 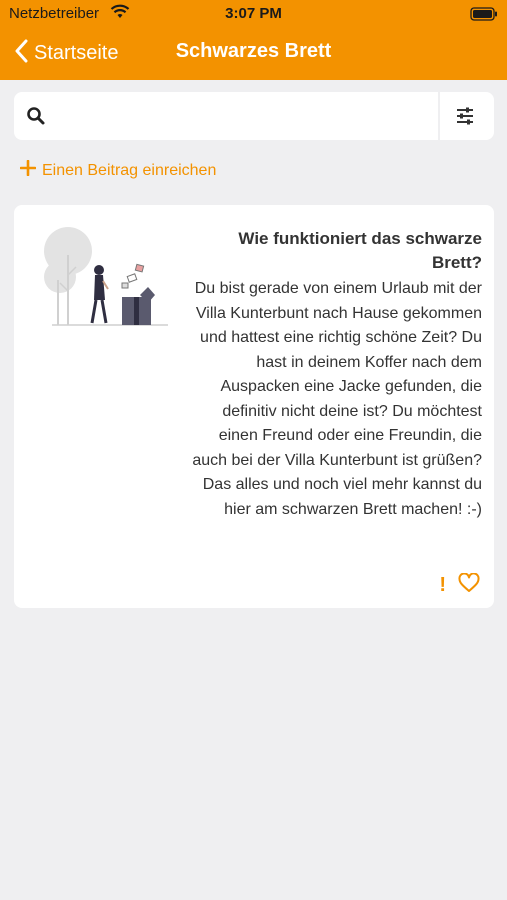 I want to click on search-input, so click(x=250, y=116).